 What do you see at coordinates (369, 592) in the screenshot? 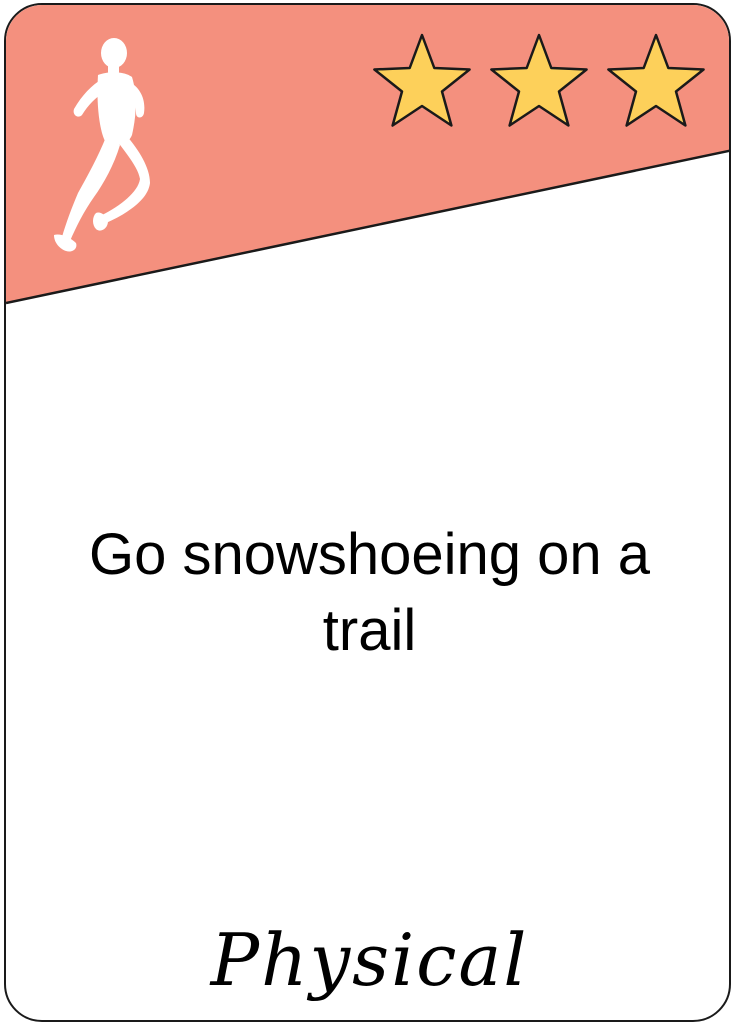
I see `challenge-text: Go snowshoeing on a trail` at bounding box center [369, 592].